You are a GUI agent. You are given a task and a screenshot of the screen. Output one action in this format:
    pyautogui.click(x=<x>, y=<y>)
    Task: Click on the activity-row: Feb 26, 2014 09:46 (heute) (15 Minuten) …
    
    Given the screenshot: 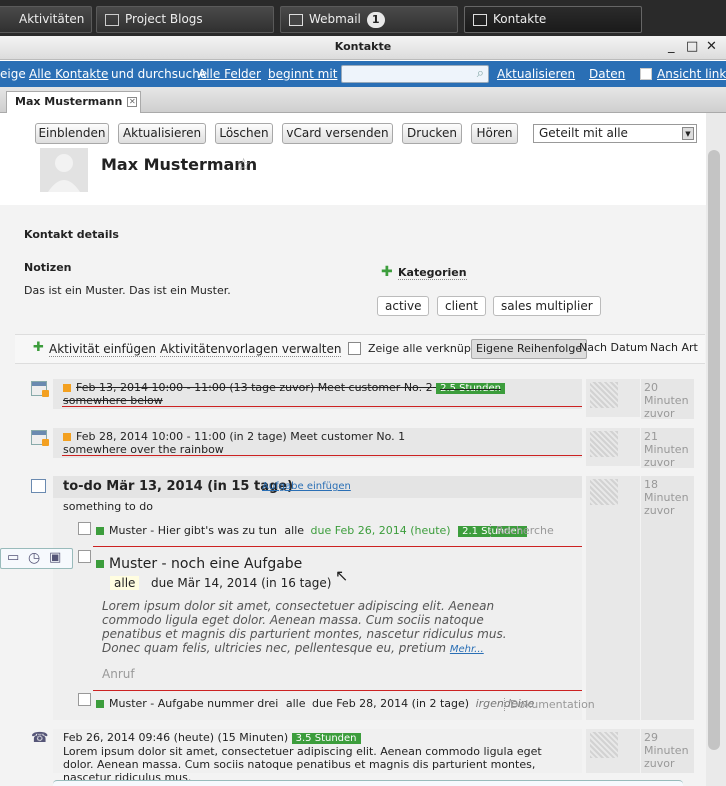 What is the action you would take?
    pyautogui.click(x=317, y=756)
    